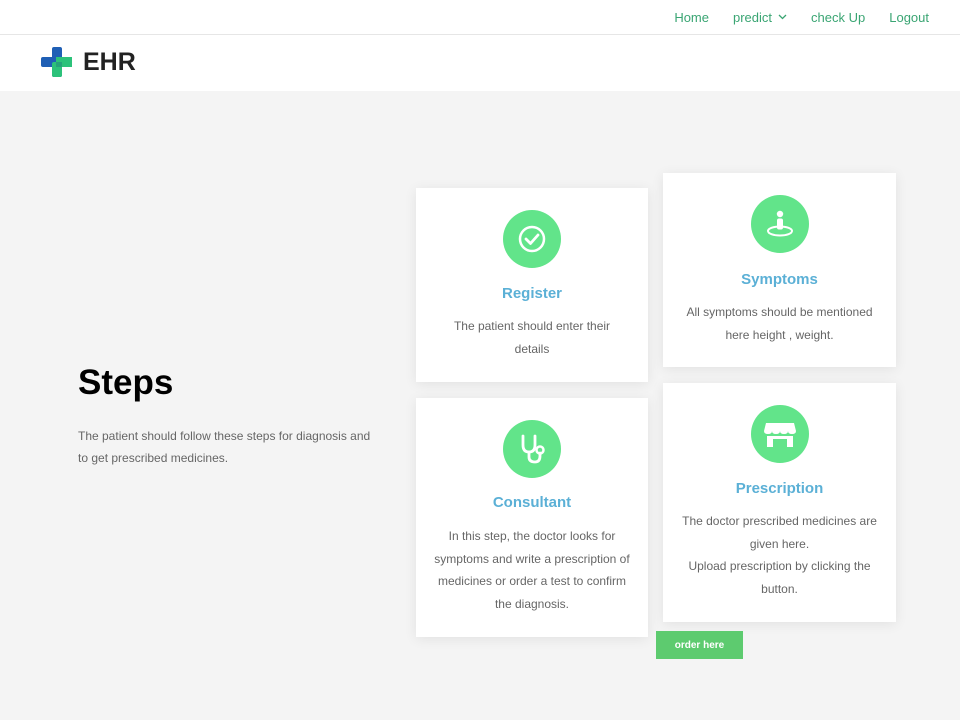 The width and height of the screenshot is (960, 720). What do you see at coordinates (56, 62) in the screenshot?
I see `medical-cross-icon` at bounding box center [56, 62].